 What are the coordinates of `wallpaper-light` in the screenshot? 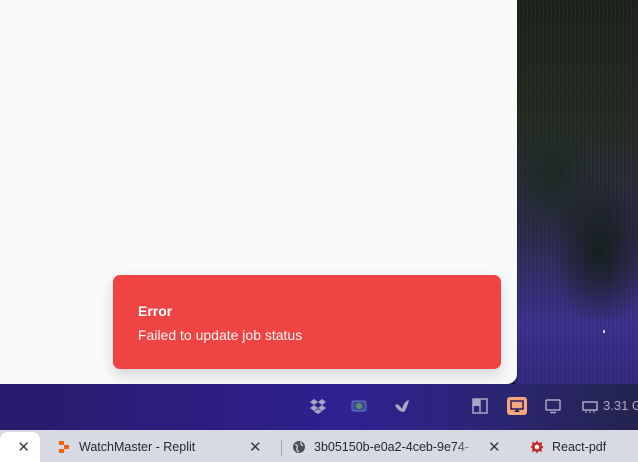 It's located at (604, 331).